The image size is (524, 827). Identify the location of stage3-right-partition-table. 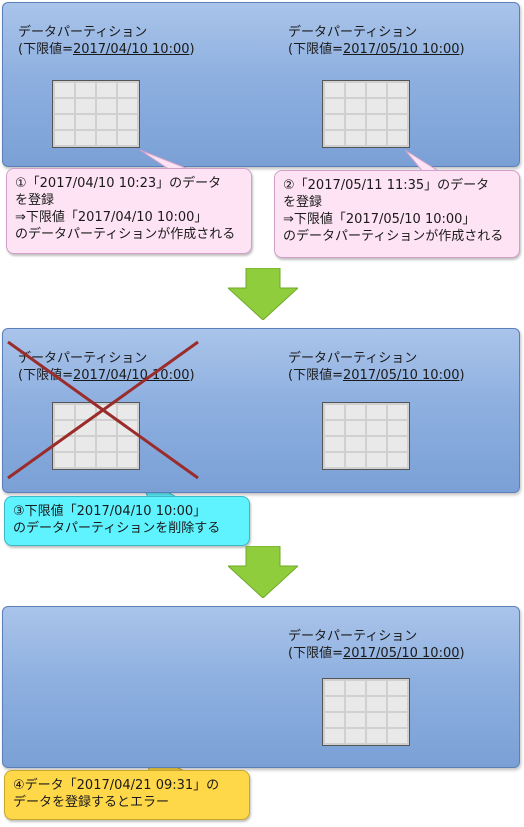
(366, 712).